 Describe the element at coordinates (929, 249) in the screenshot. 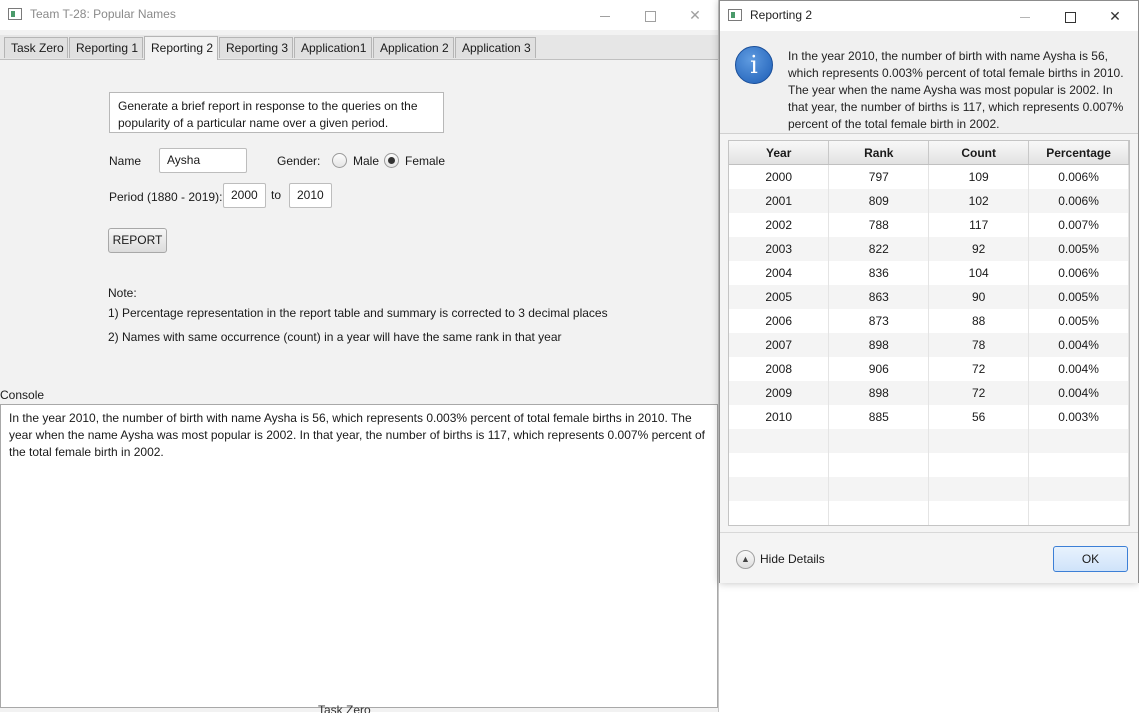

I see `table-row: 2003 822 92 0.005%` at that location.